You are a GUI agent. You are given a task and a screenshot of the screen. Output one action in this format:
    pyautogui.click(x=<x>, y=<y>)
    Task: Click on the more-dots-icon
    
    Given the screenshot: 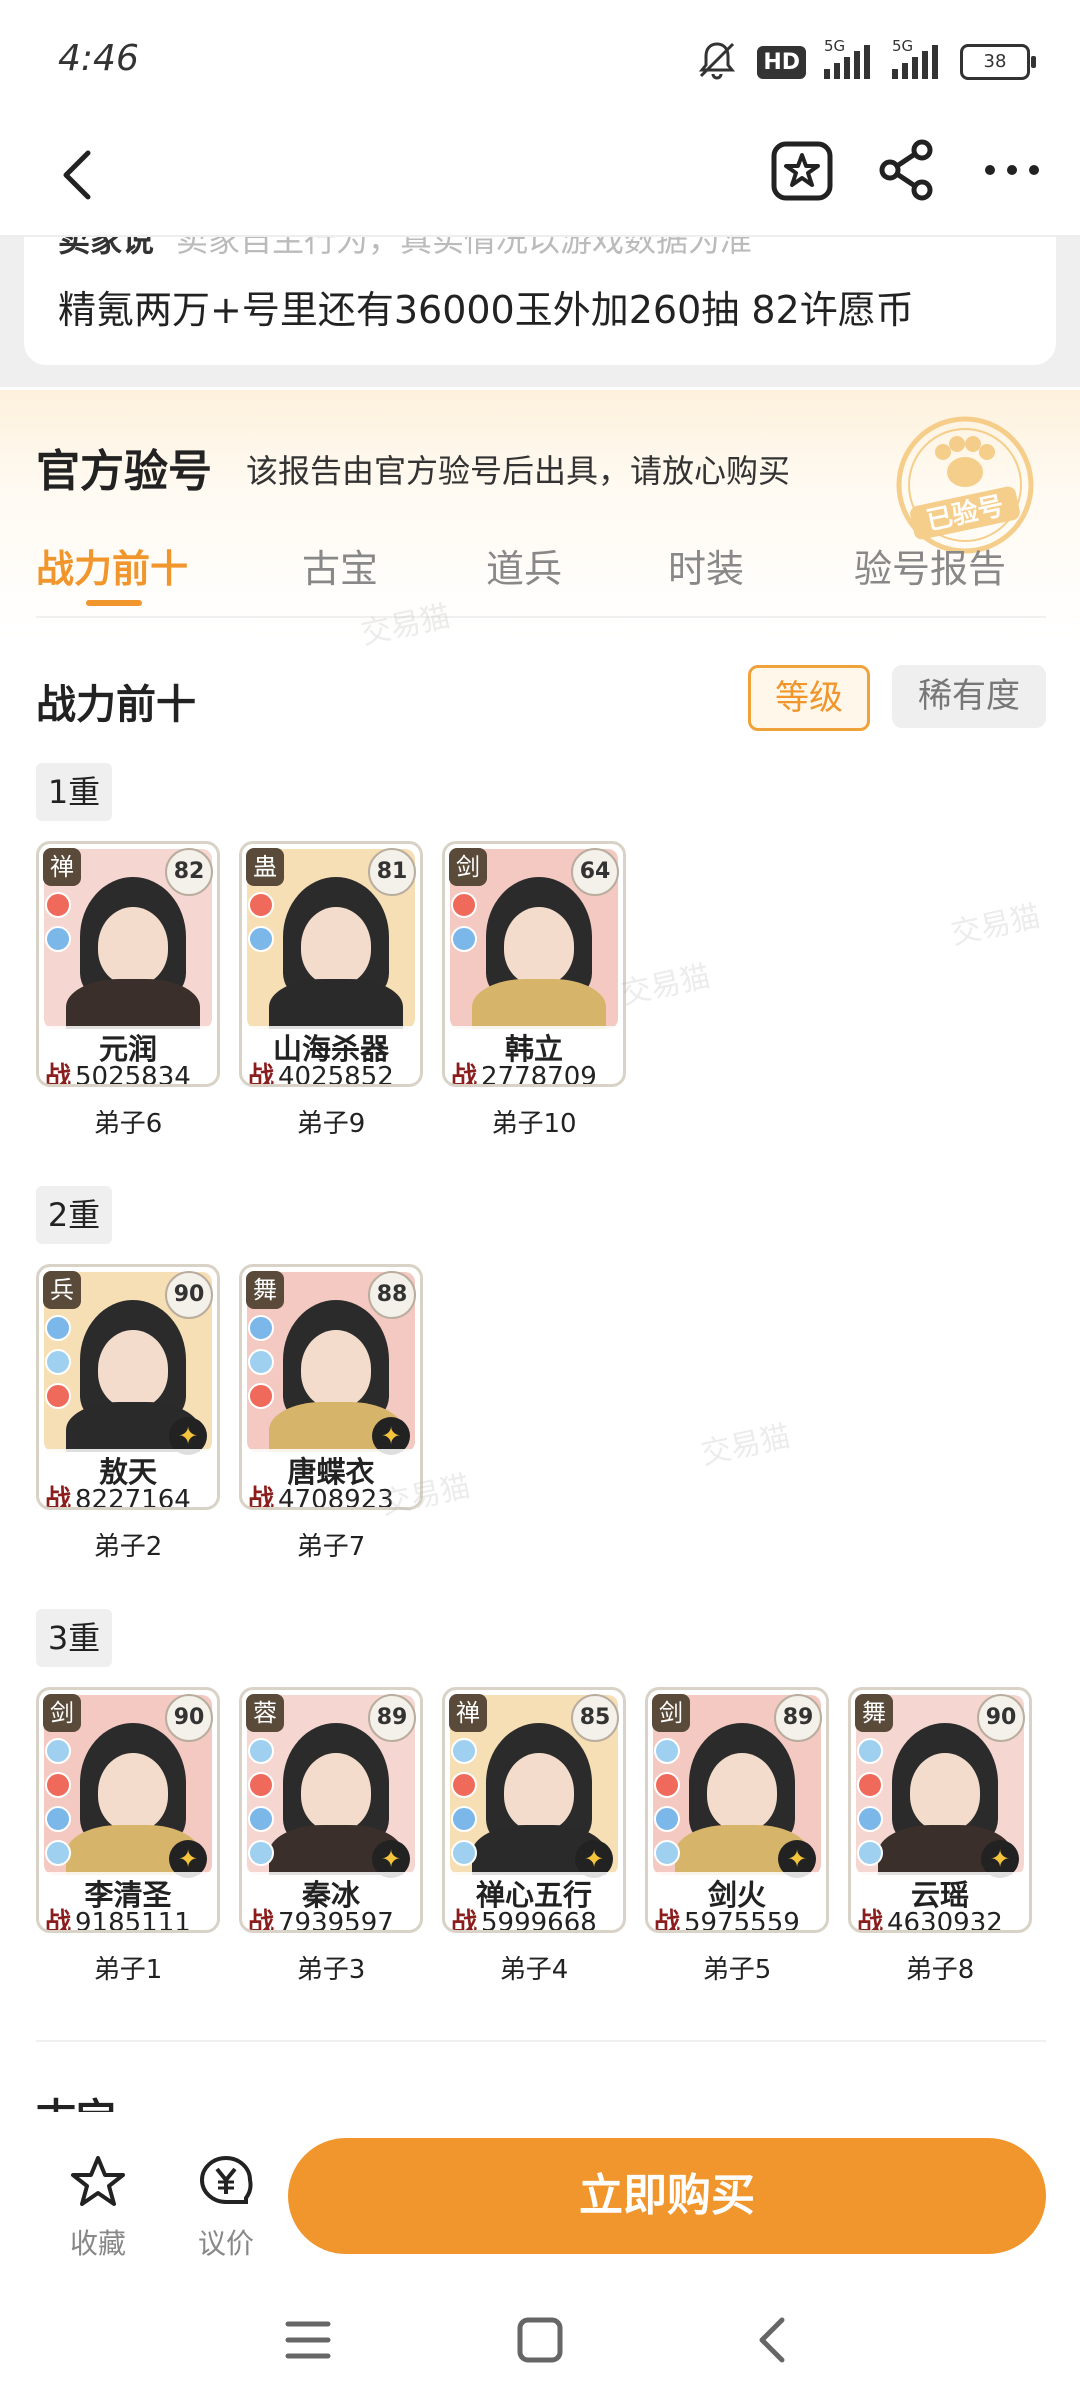 What is the action you would take?
    pyautogui.click(x=1012, y=170)
    